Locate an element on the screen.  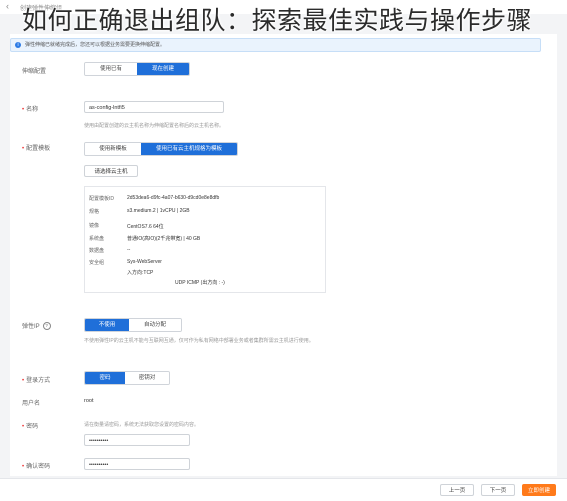
elastic-ip-label-text: 弹性IP is located at coordinates (31, 327).